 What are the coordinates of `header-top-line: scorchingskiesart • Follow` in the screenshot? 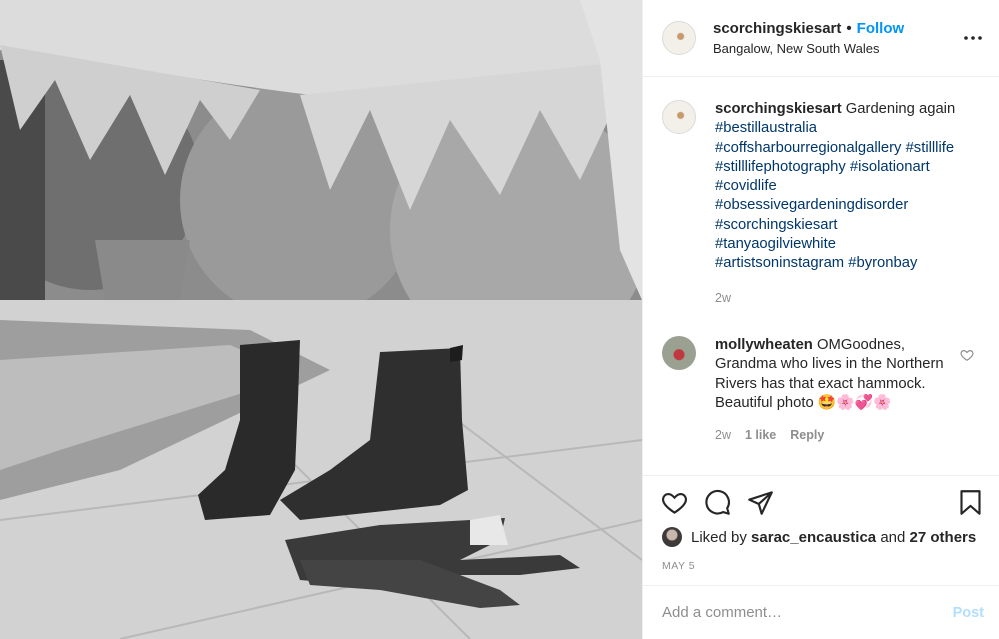 It's located at (808, 28).